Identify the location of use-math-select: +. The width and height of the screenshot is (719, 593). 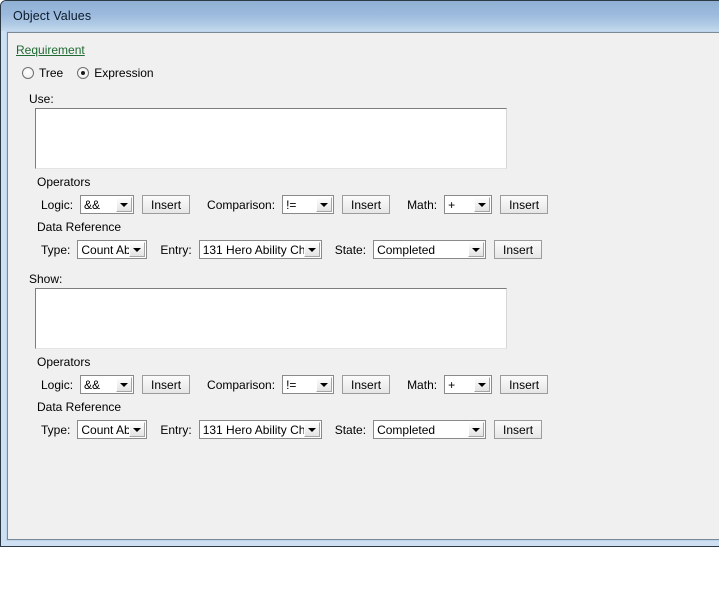
(468, 204).